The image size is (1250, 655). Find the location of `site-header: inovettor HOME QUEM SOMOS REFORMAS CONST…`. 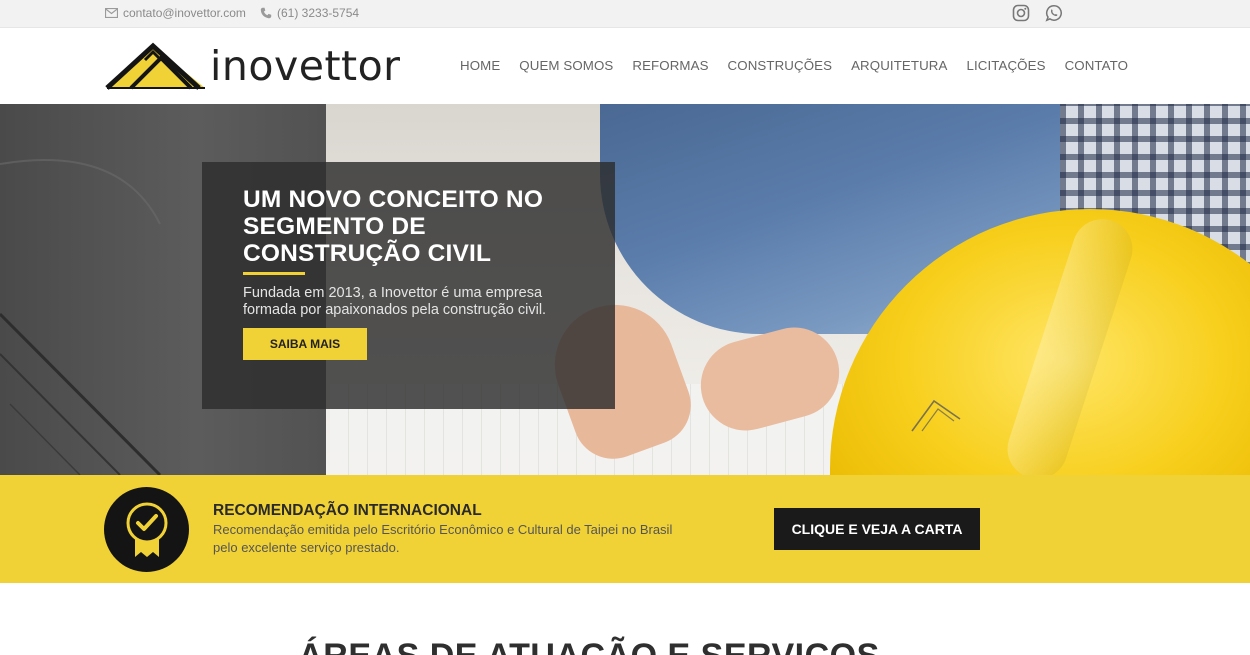

site-header: inovettor HOME QUEM SOMOS REFORMAS CONST… is located at coordinates (625, 66).